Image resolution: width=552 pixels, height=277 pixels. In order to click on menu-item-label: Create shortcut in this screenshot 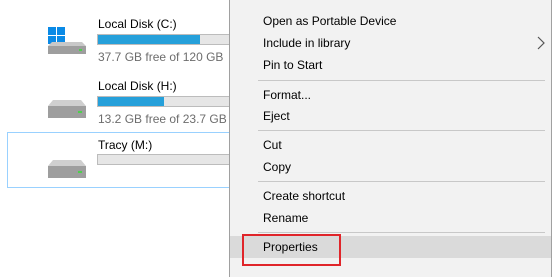, I will do `click(304, 196)`.